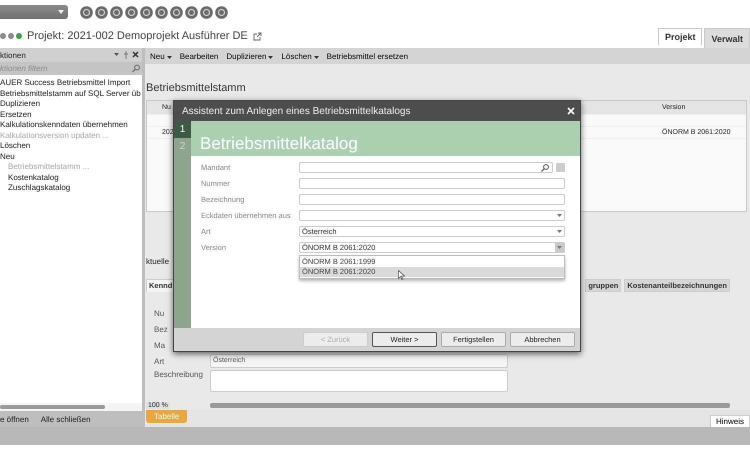 This screenshot has width=750, height=450. I want to click on wizard-step: 1, so click(182, 129).